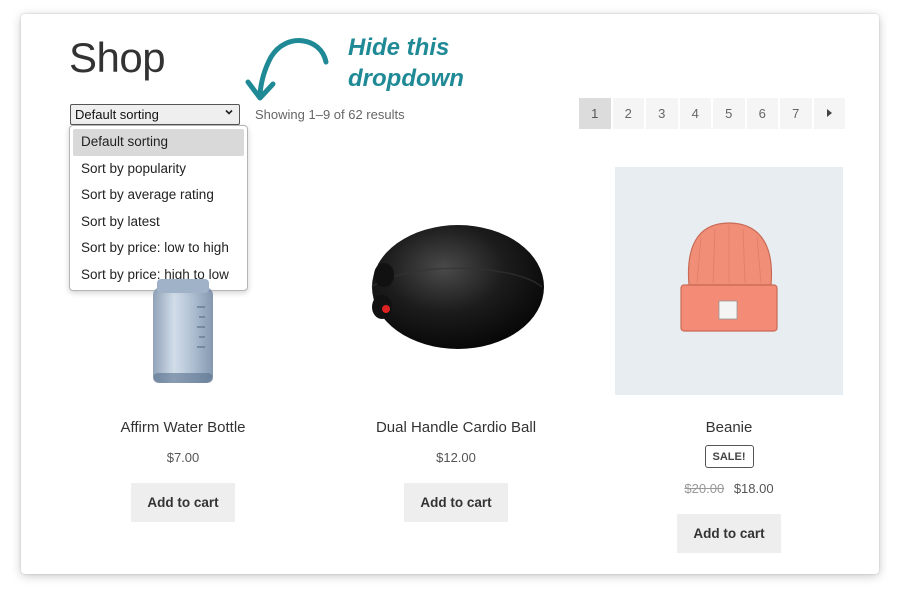 This screenshot has height=600, width=899. What do you see at coordinates (662, 113) in the screenshot?
I see `page-3: 3` at bounding box center [662, 113].